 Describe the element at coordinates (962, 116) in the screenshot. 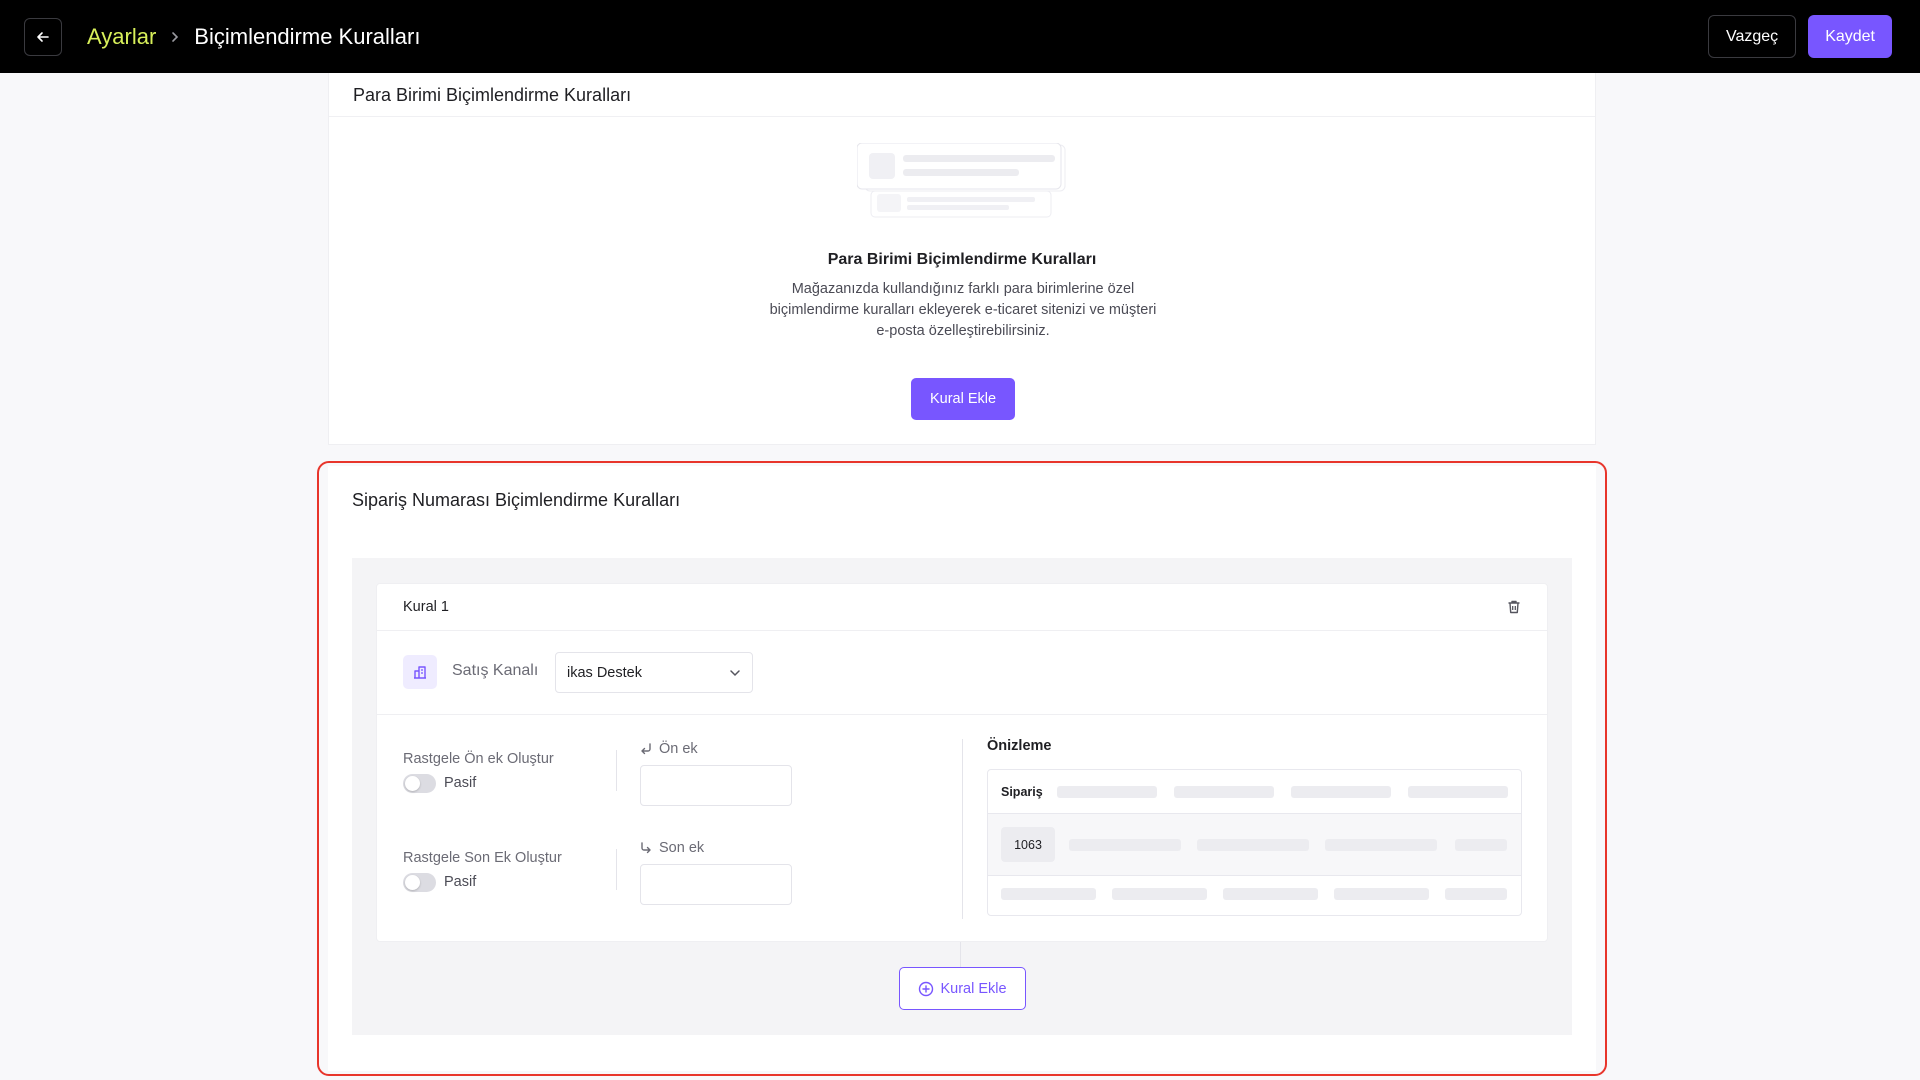

I see `divider` at that location.